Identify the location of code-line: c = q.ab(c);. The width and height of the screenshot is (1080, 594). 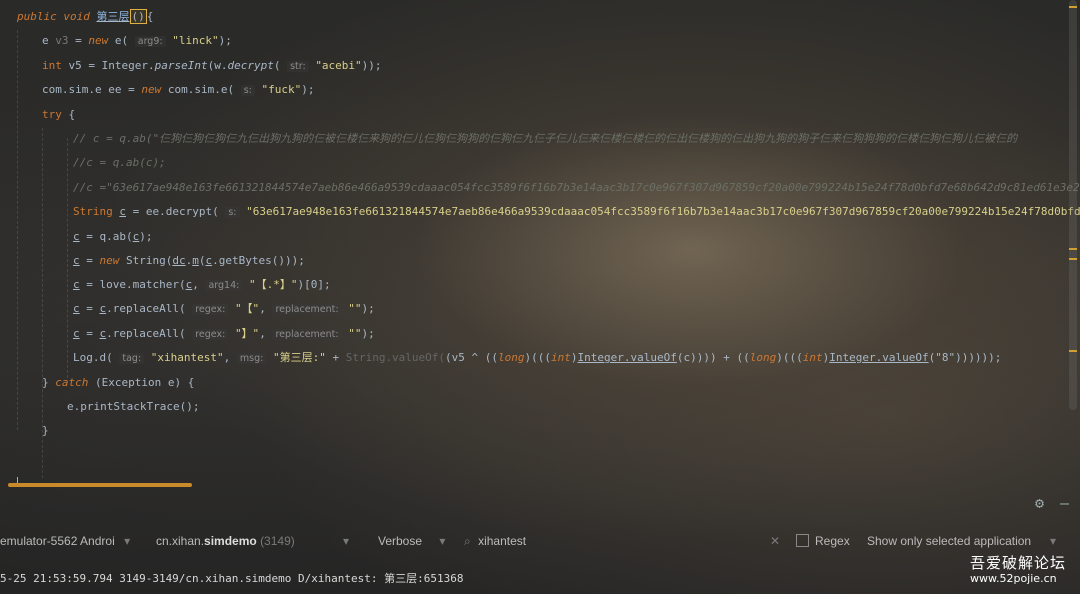
(113, 237).